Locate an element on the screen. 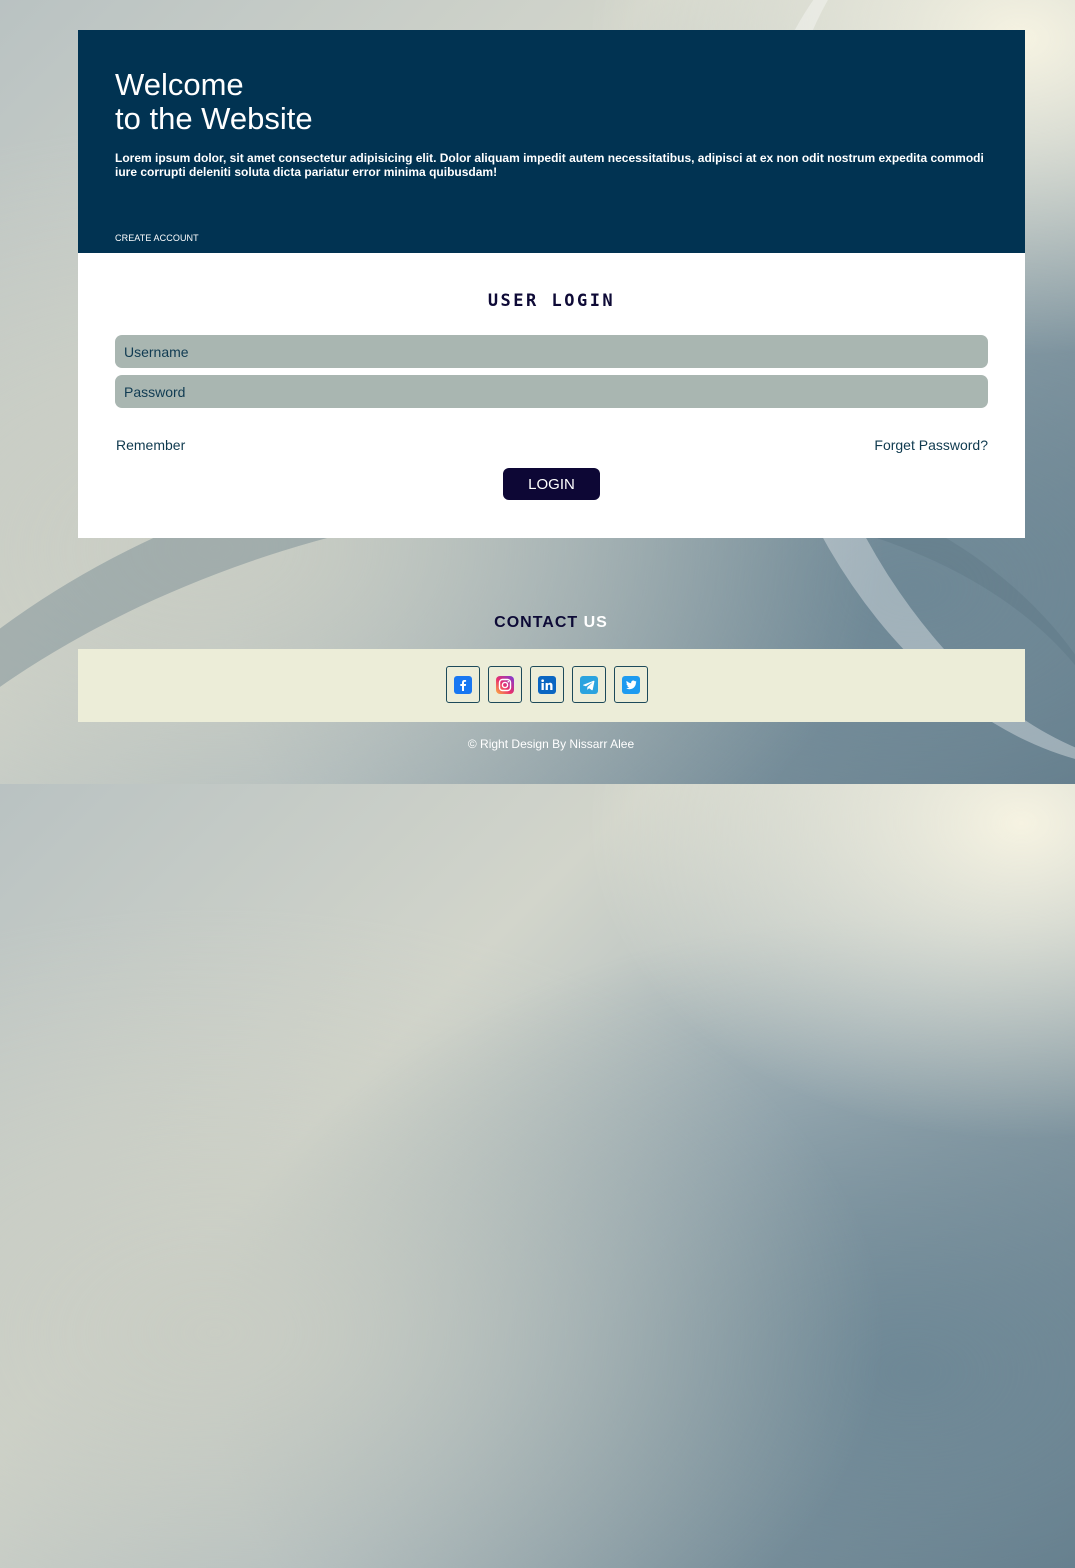 This screenshot has height=1568, width=1075. telegram-icon is located at coordinates (589, 684).